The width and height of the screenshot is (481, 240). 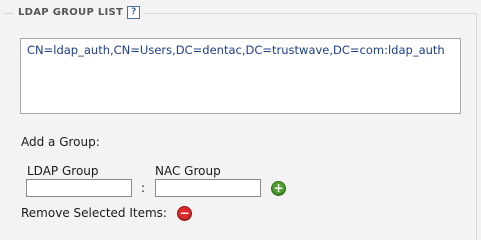 I want to click on section-title: LDAP GROUP LIST, so click(x=71, y=12).